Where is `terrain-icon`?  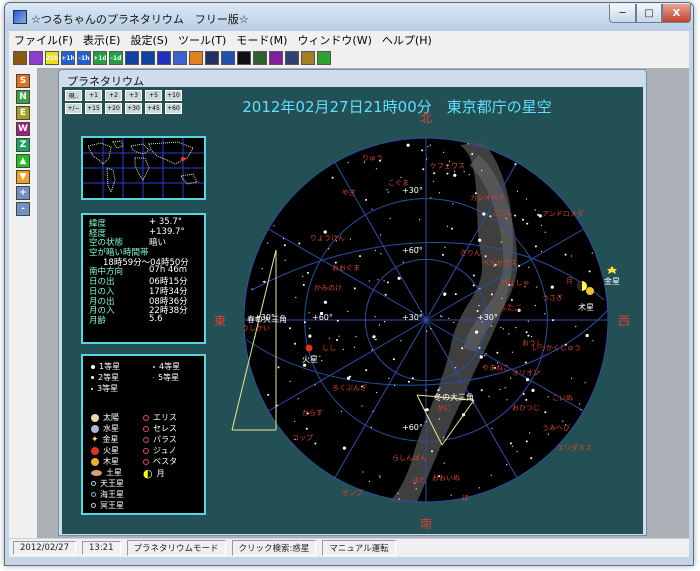
terrain-icon is located at coordinates (260, 58).